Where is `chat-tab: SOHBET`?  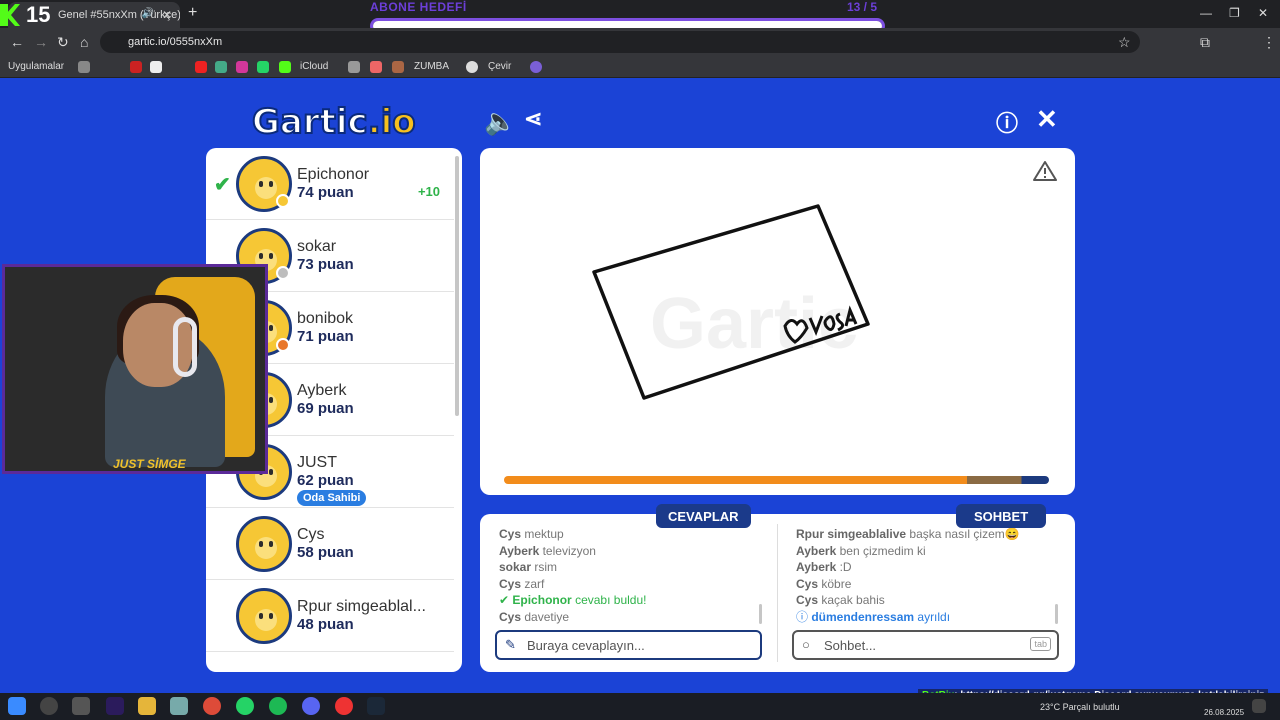
chat-tab: SOHBET is located at coordinates (1001, 516).